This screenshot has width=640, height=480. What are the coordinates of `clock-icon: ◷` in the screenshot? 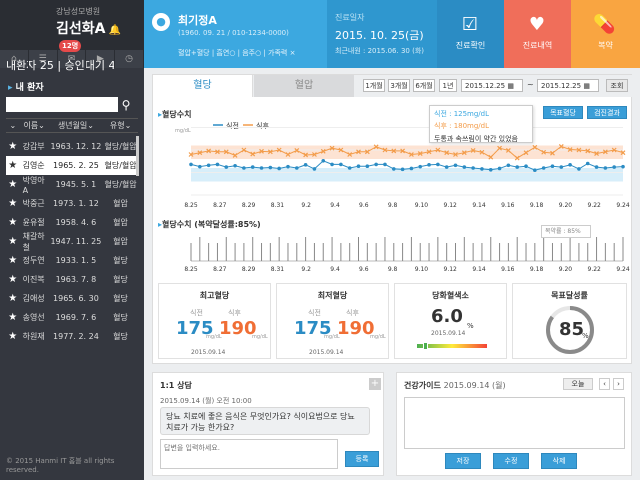 It's located at (129, 59).